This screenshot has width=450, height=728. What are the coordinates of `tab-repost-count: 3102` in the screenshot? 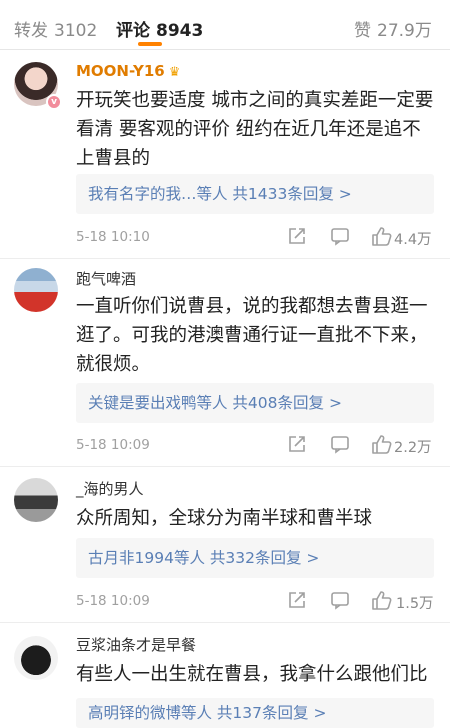 It's located at (76, 31).